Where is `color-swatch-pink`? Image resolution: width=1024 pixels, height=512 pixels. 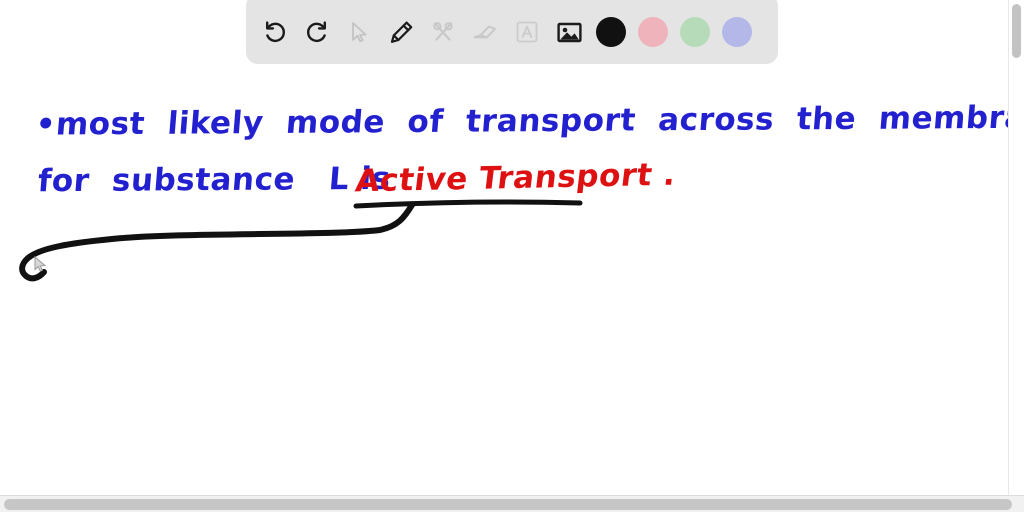 color-swatch-pink is located at coordinates (653, 32).